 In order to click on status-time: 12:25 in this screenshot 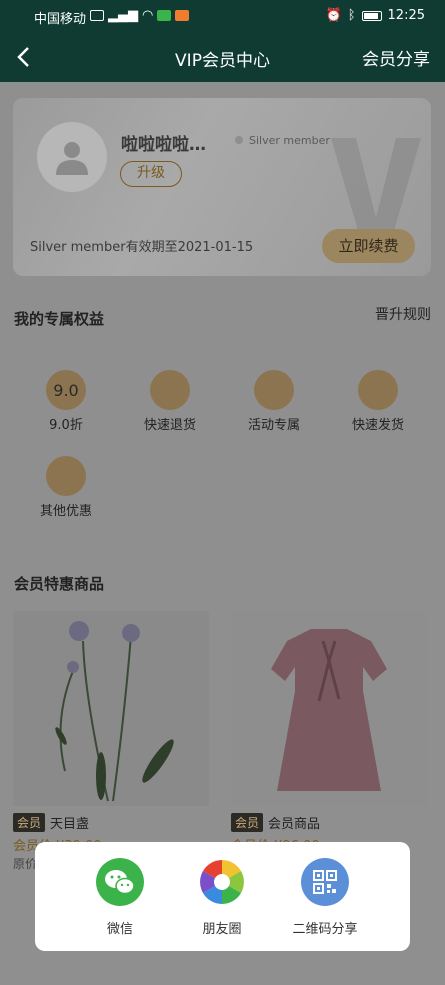, I will do `click(406, 15)`.